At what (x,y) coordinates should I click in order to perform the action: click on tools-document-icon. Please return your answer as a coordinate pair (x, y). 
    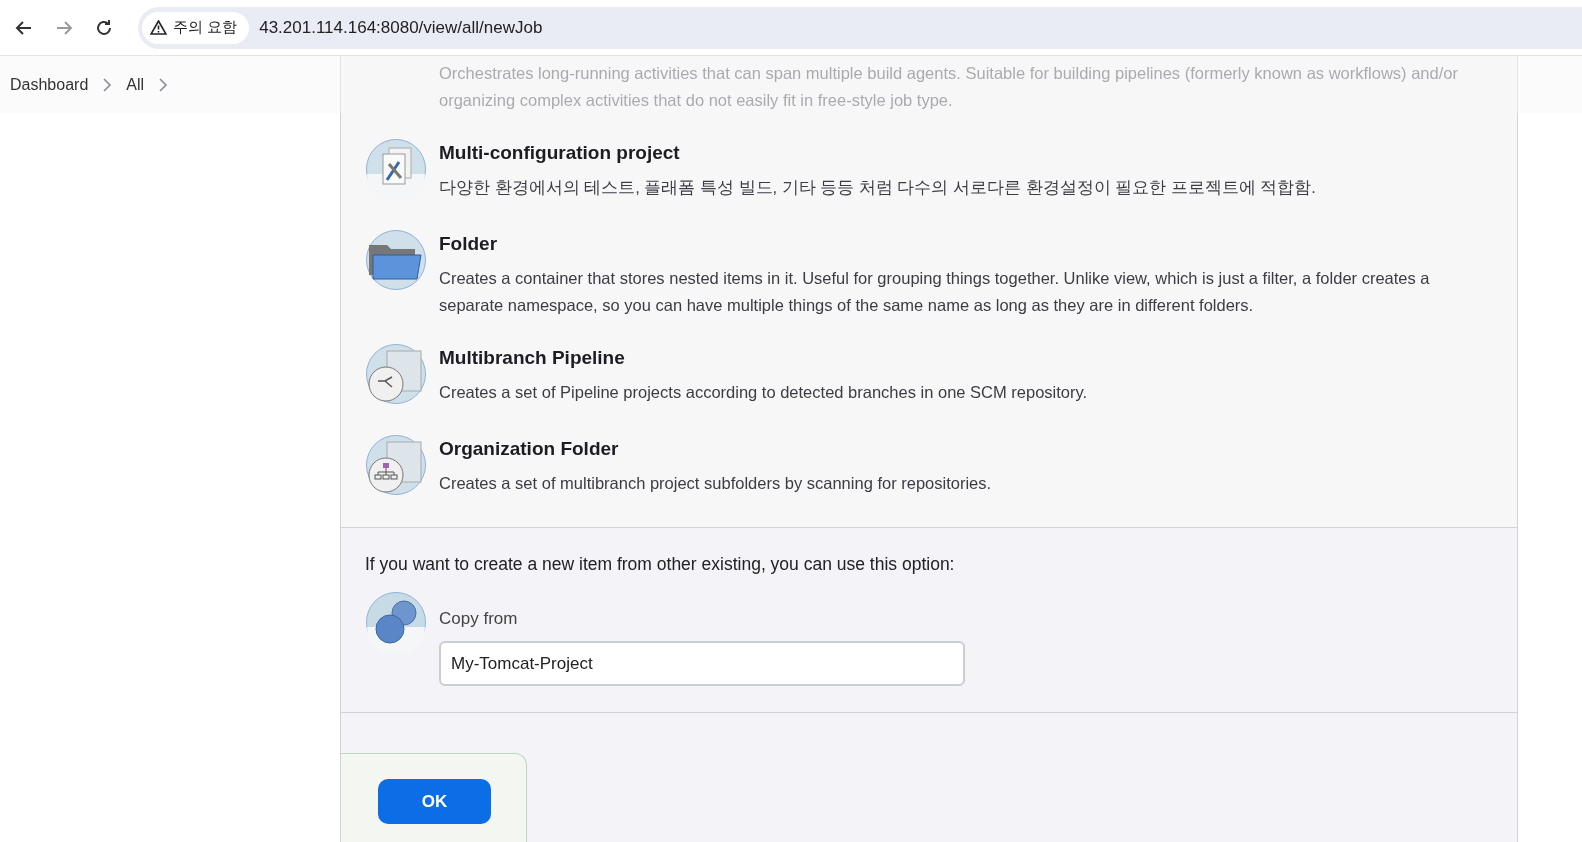
    Looking at the image, I should click on (396, 169).